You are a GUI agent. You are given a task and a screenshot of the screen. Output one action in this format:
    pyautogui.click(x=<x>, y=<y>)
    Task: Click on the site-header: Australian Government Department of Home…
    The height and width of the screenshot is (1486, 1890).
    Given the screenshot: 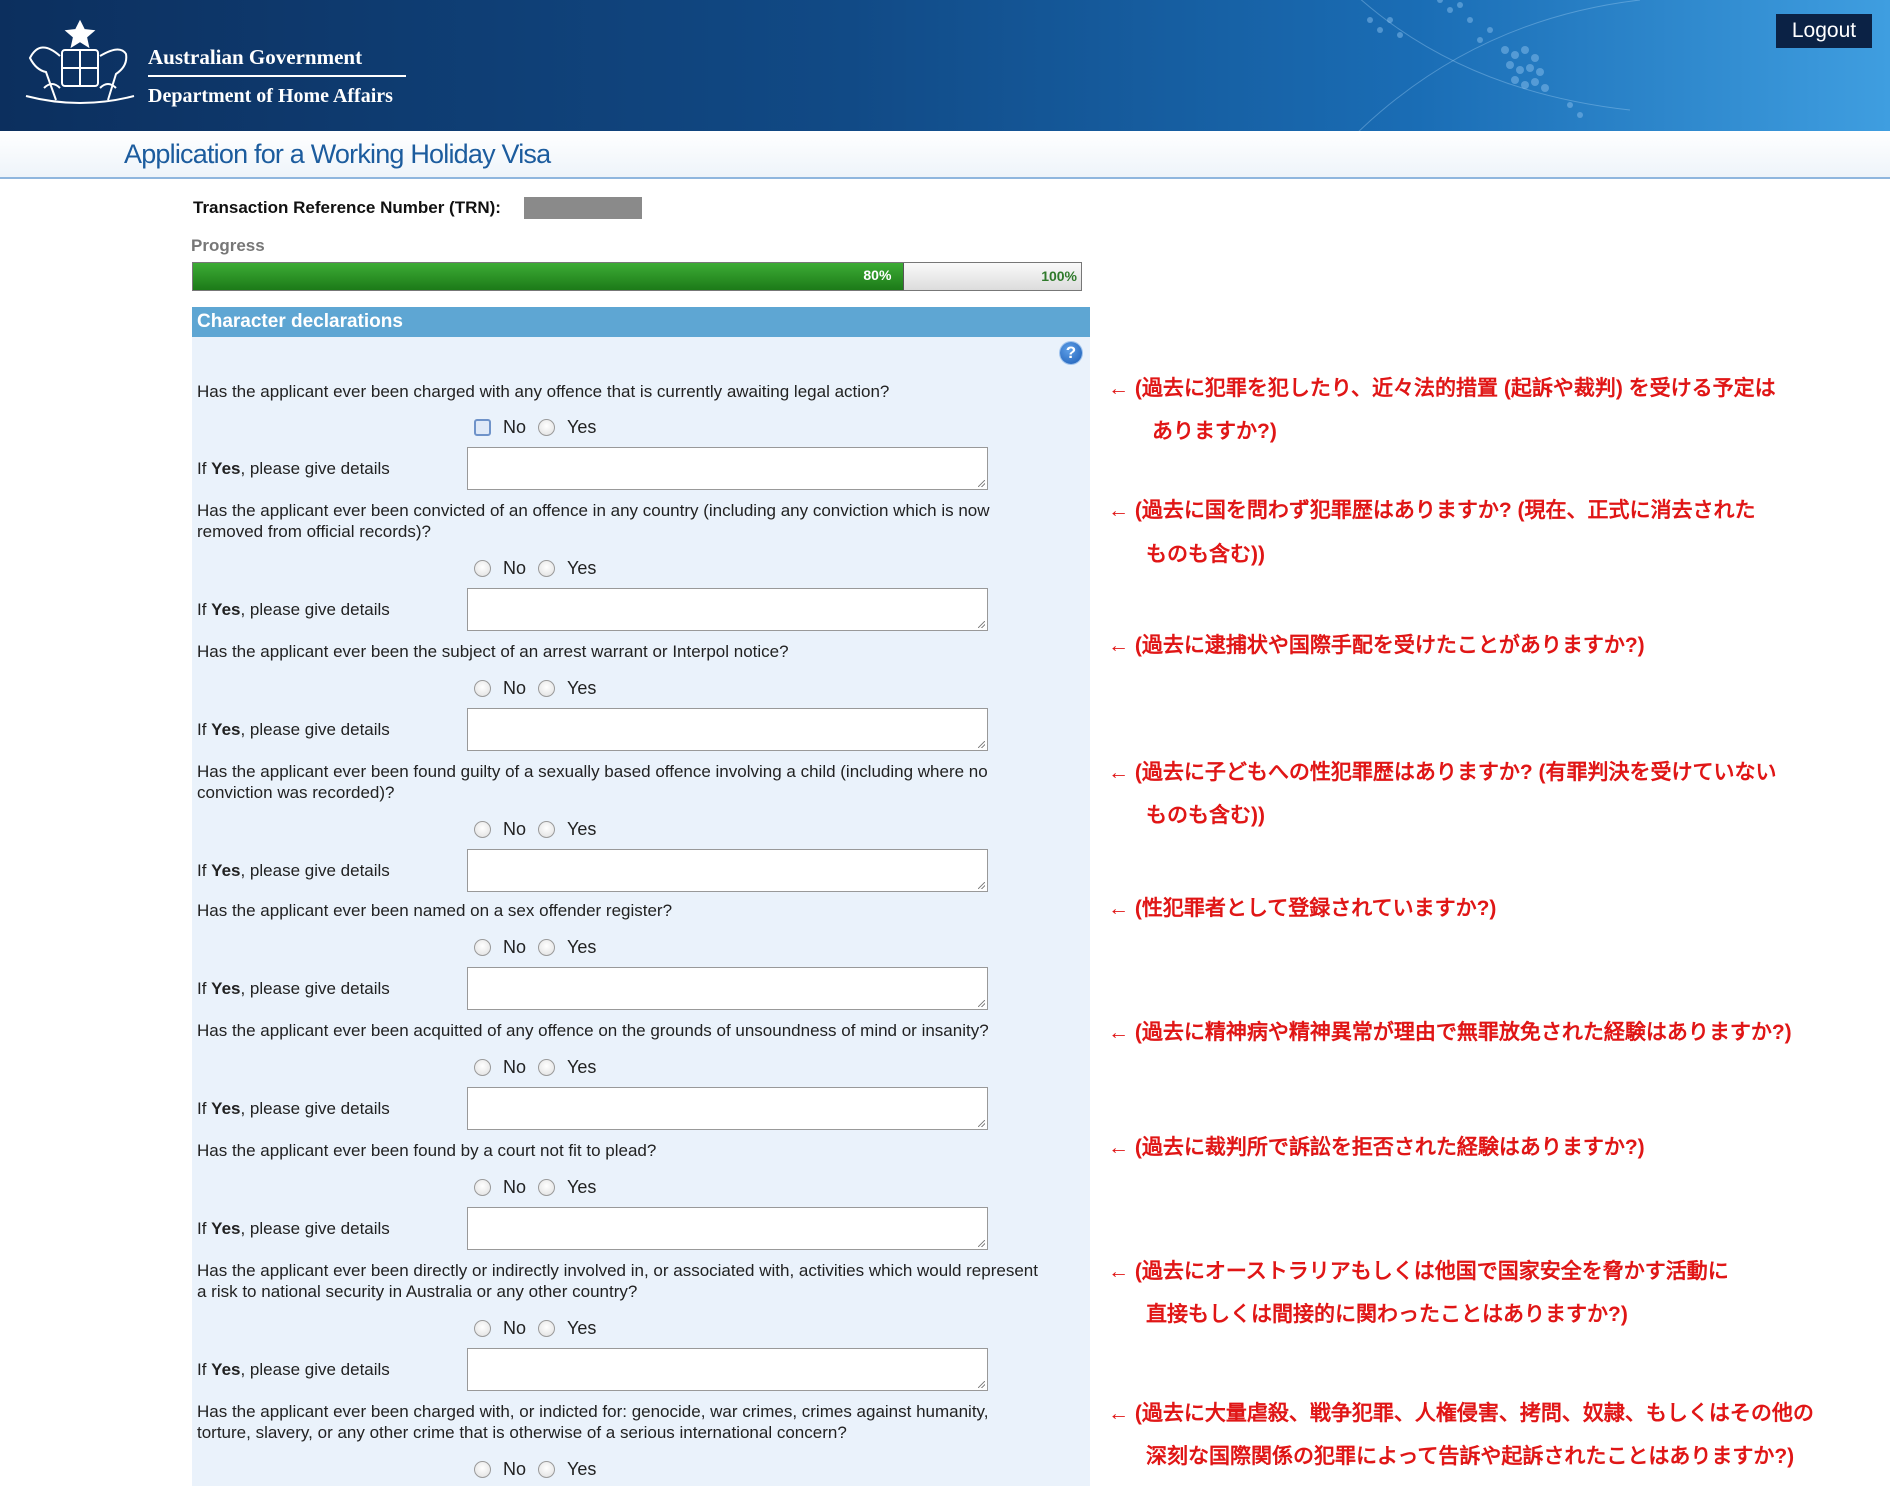 What is the action you would take?
    pyautogui.click(x=945, y=65)
    